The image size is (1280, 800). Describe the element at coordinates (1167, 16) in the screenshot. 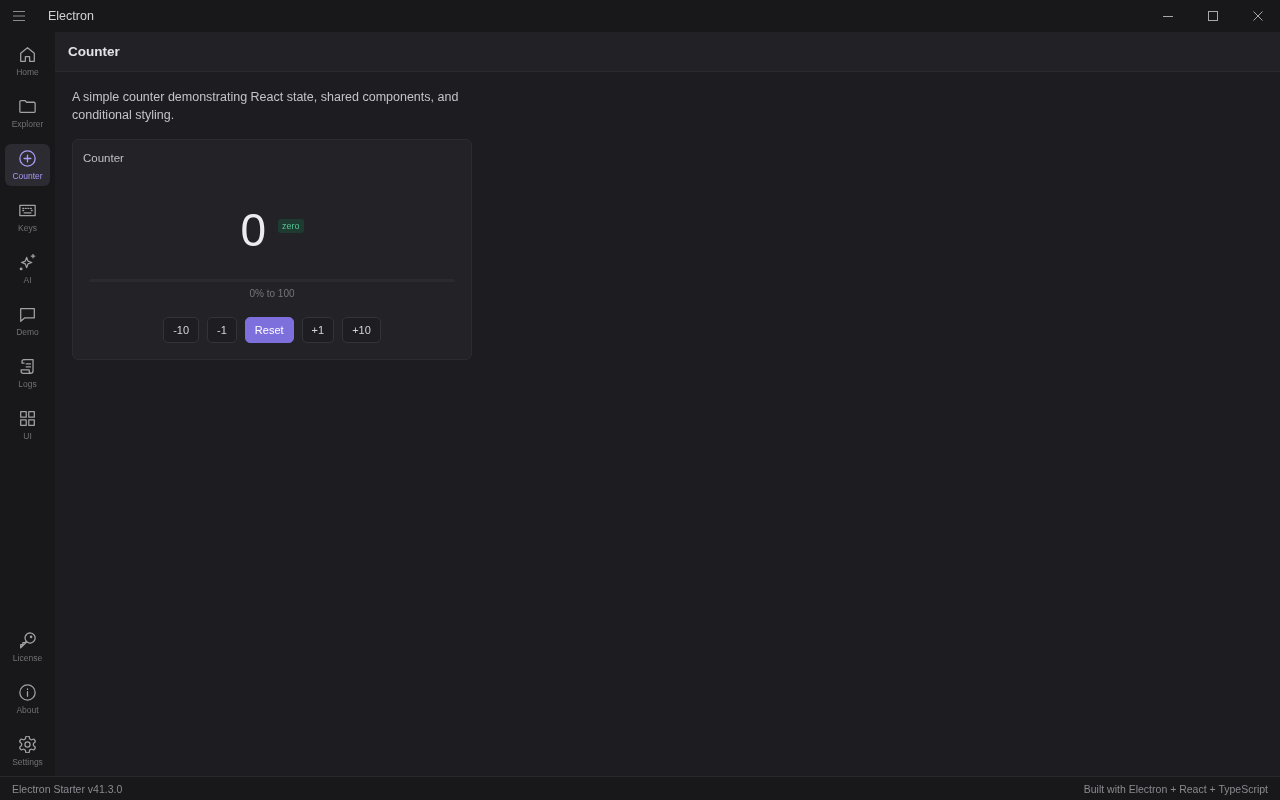

I see `minimize-icon` at that location.